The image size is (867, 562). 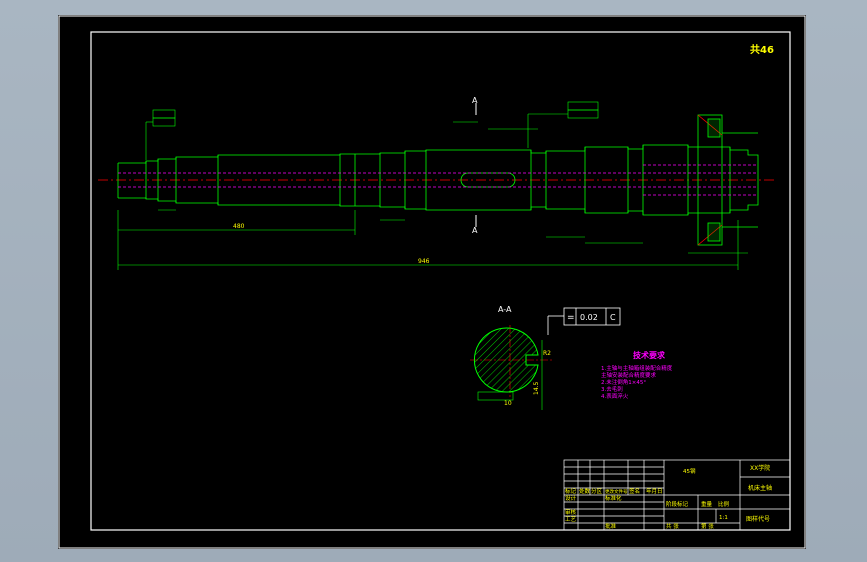 I want to click on tb-count: 处数, so click(x=585, y=491).